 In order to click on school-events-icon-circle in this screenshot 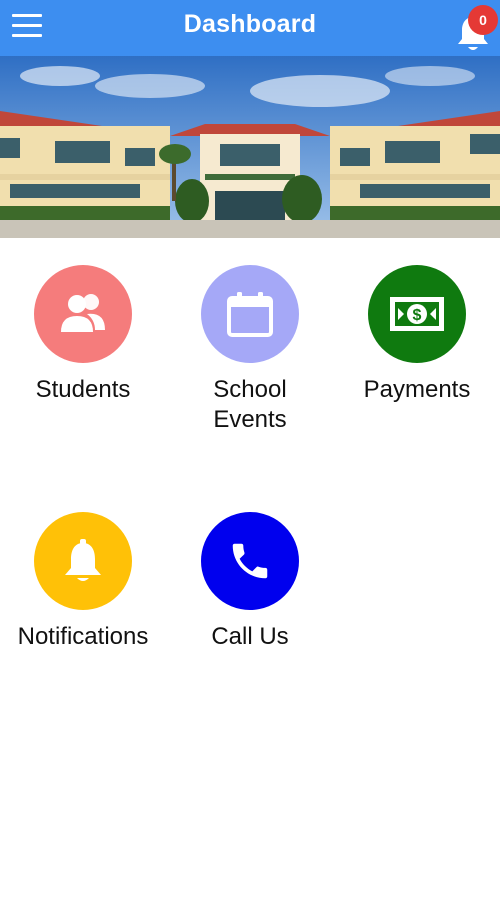, I will do `click(250, 314)`.